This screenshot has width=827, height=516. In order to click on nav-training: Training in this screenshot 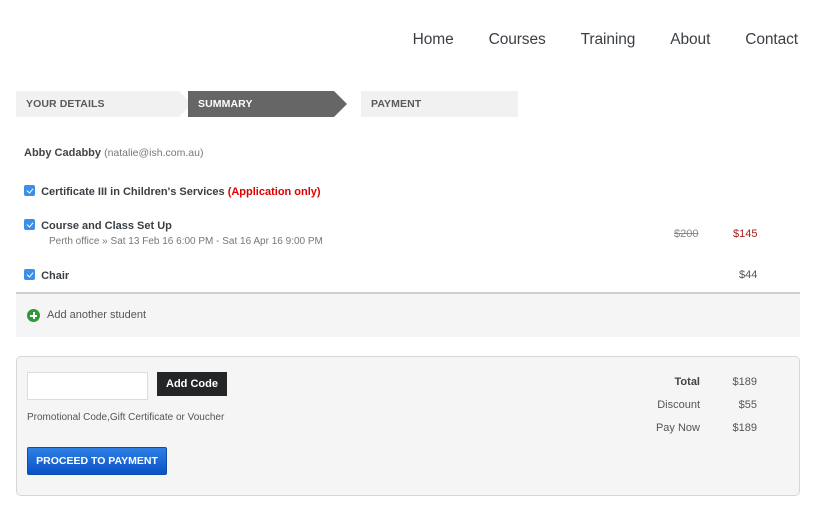, I will do `click(608, 40)`.